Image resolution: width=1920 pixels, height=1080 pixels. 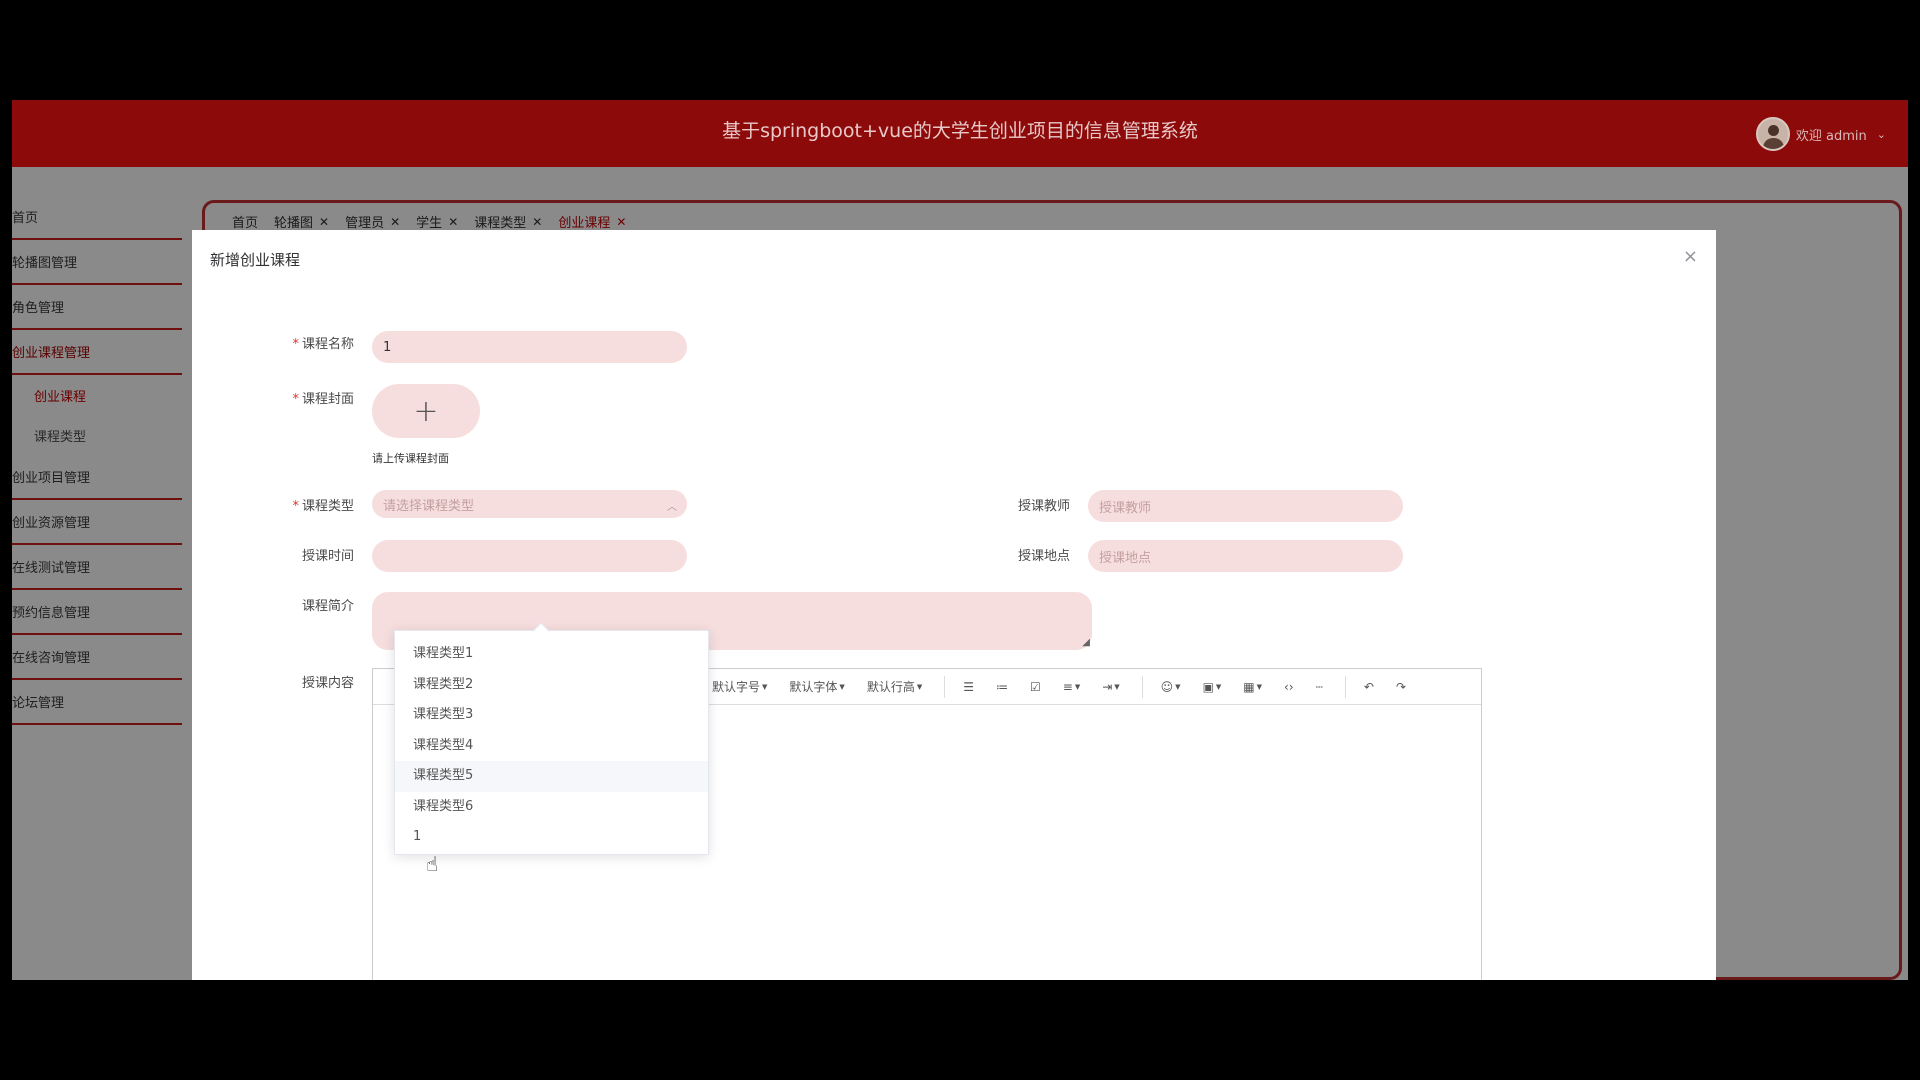 I want to click on dialog-title: 新增创业课程, so click(x=255, y=260).